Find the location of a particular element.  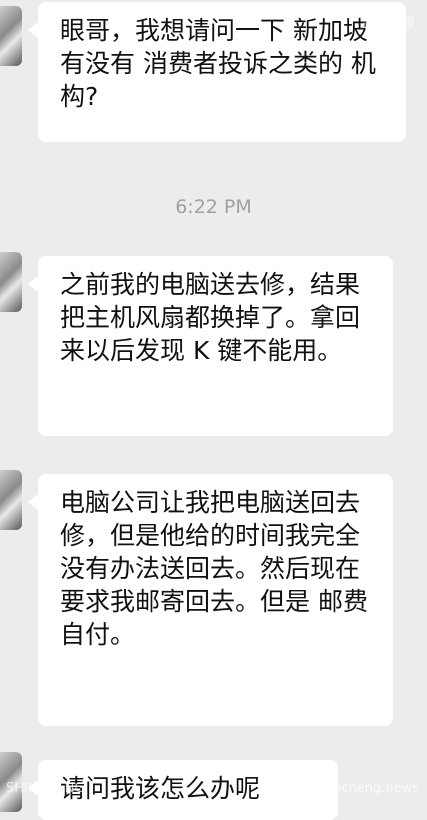

message-text: 请问我该怎么办呢 is located at coordinates (160, 788).